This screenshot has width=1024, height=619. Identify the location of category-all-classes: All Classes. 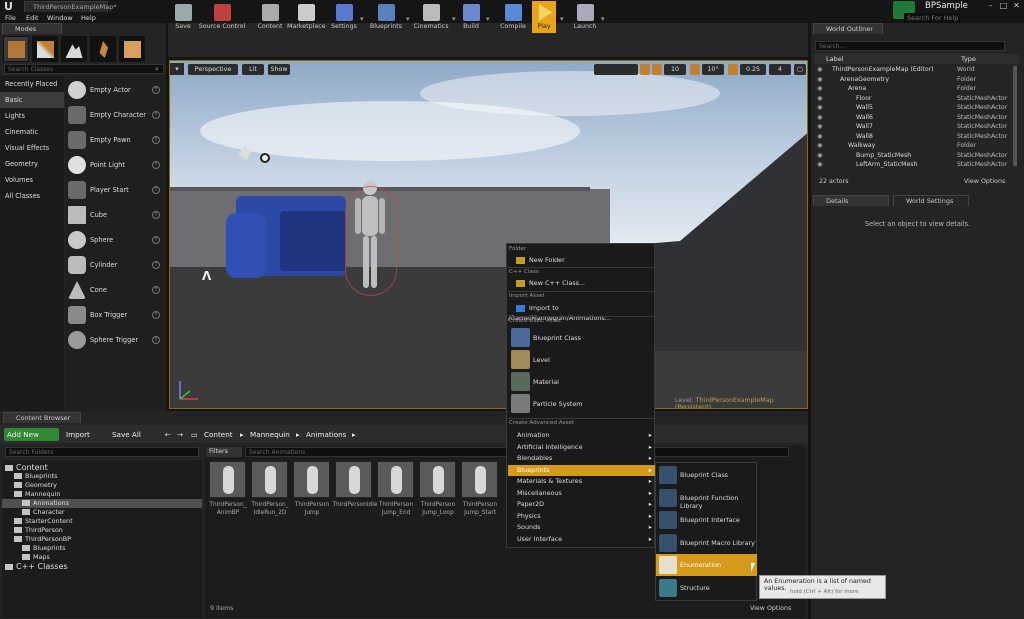
(32, 196).